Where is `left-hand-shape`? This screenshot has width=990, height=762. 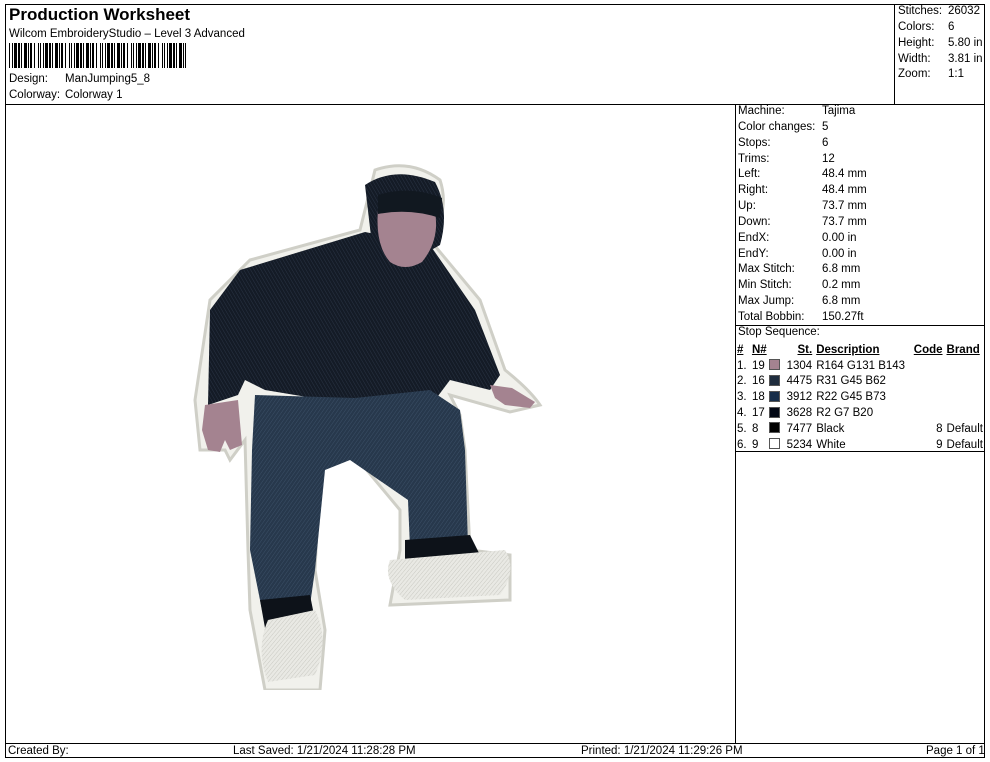 left-hand-shape is located at coordinates (222, 426).